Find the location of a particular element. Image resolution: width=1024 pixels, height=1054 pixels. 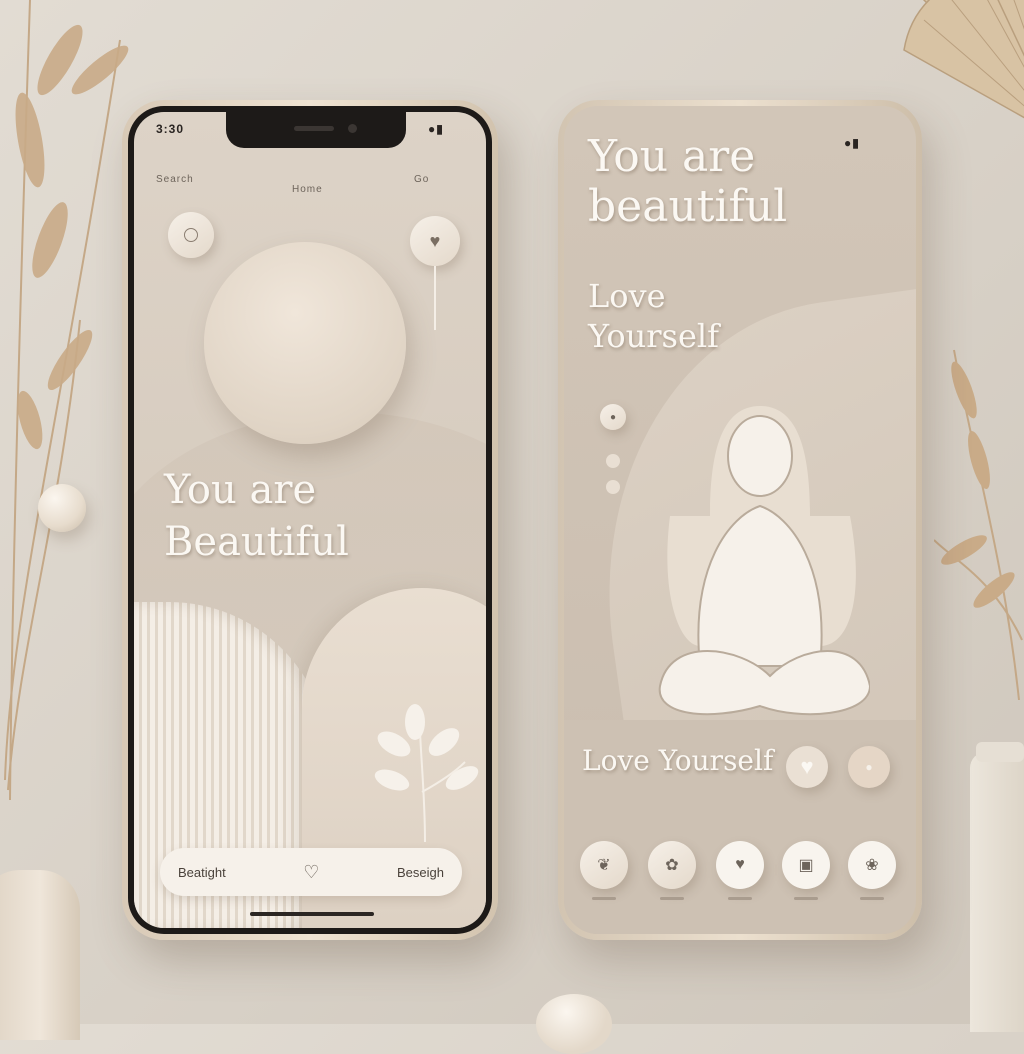

dock-item: ▣ is located at coordinates (806, 870).